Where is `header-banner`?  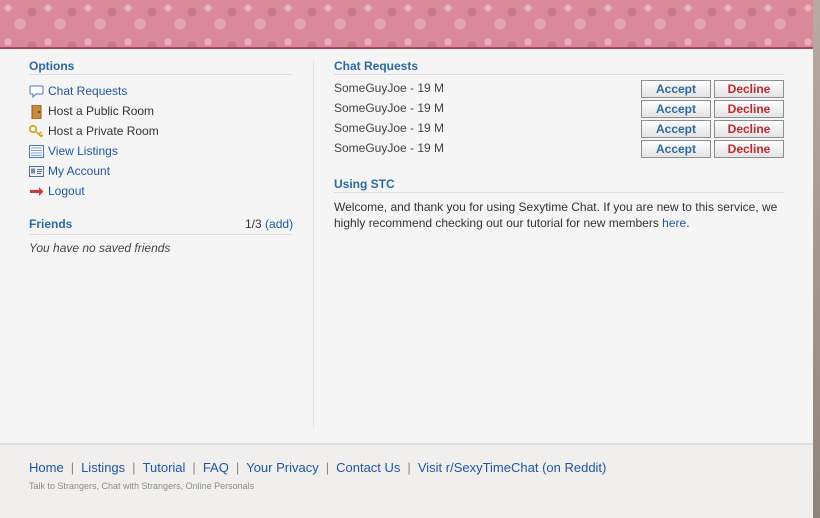
header-banner is located at coordinates (406, 24).